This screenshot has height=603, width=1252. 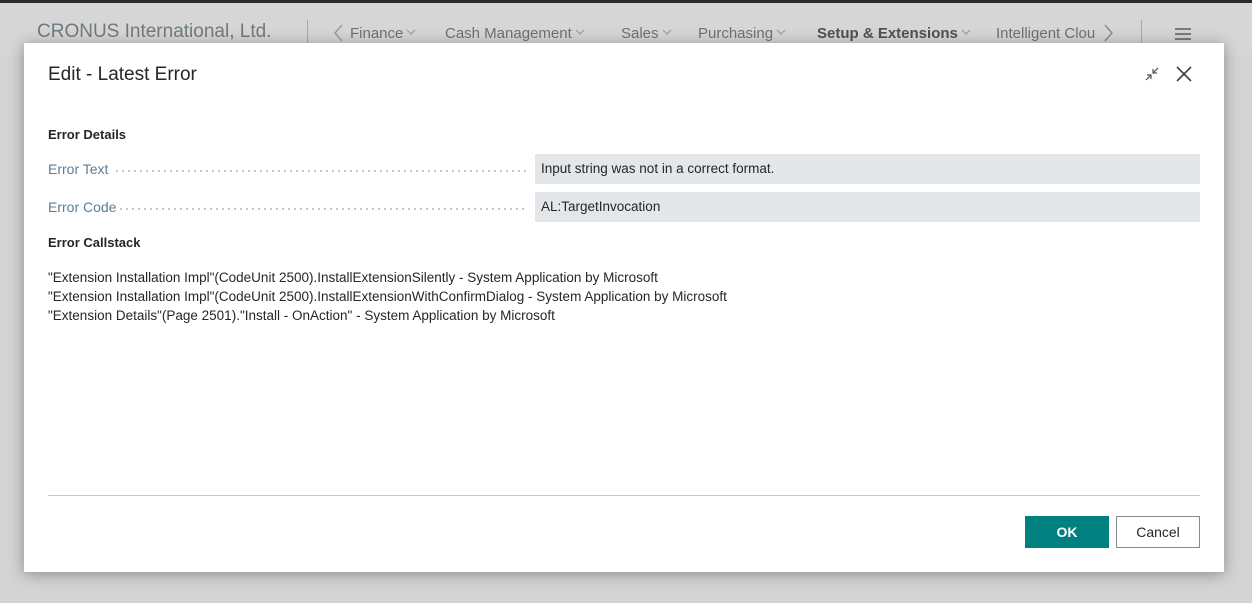 I want to click on nav-item-setup-extensions: Setup & Extensions, so click(x=894, y=33).